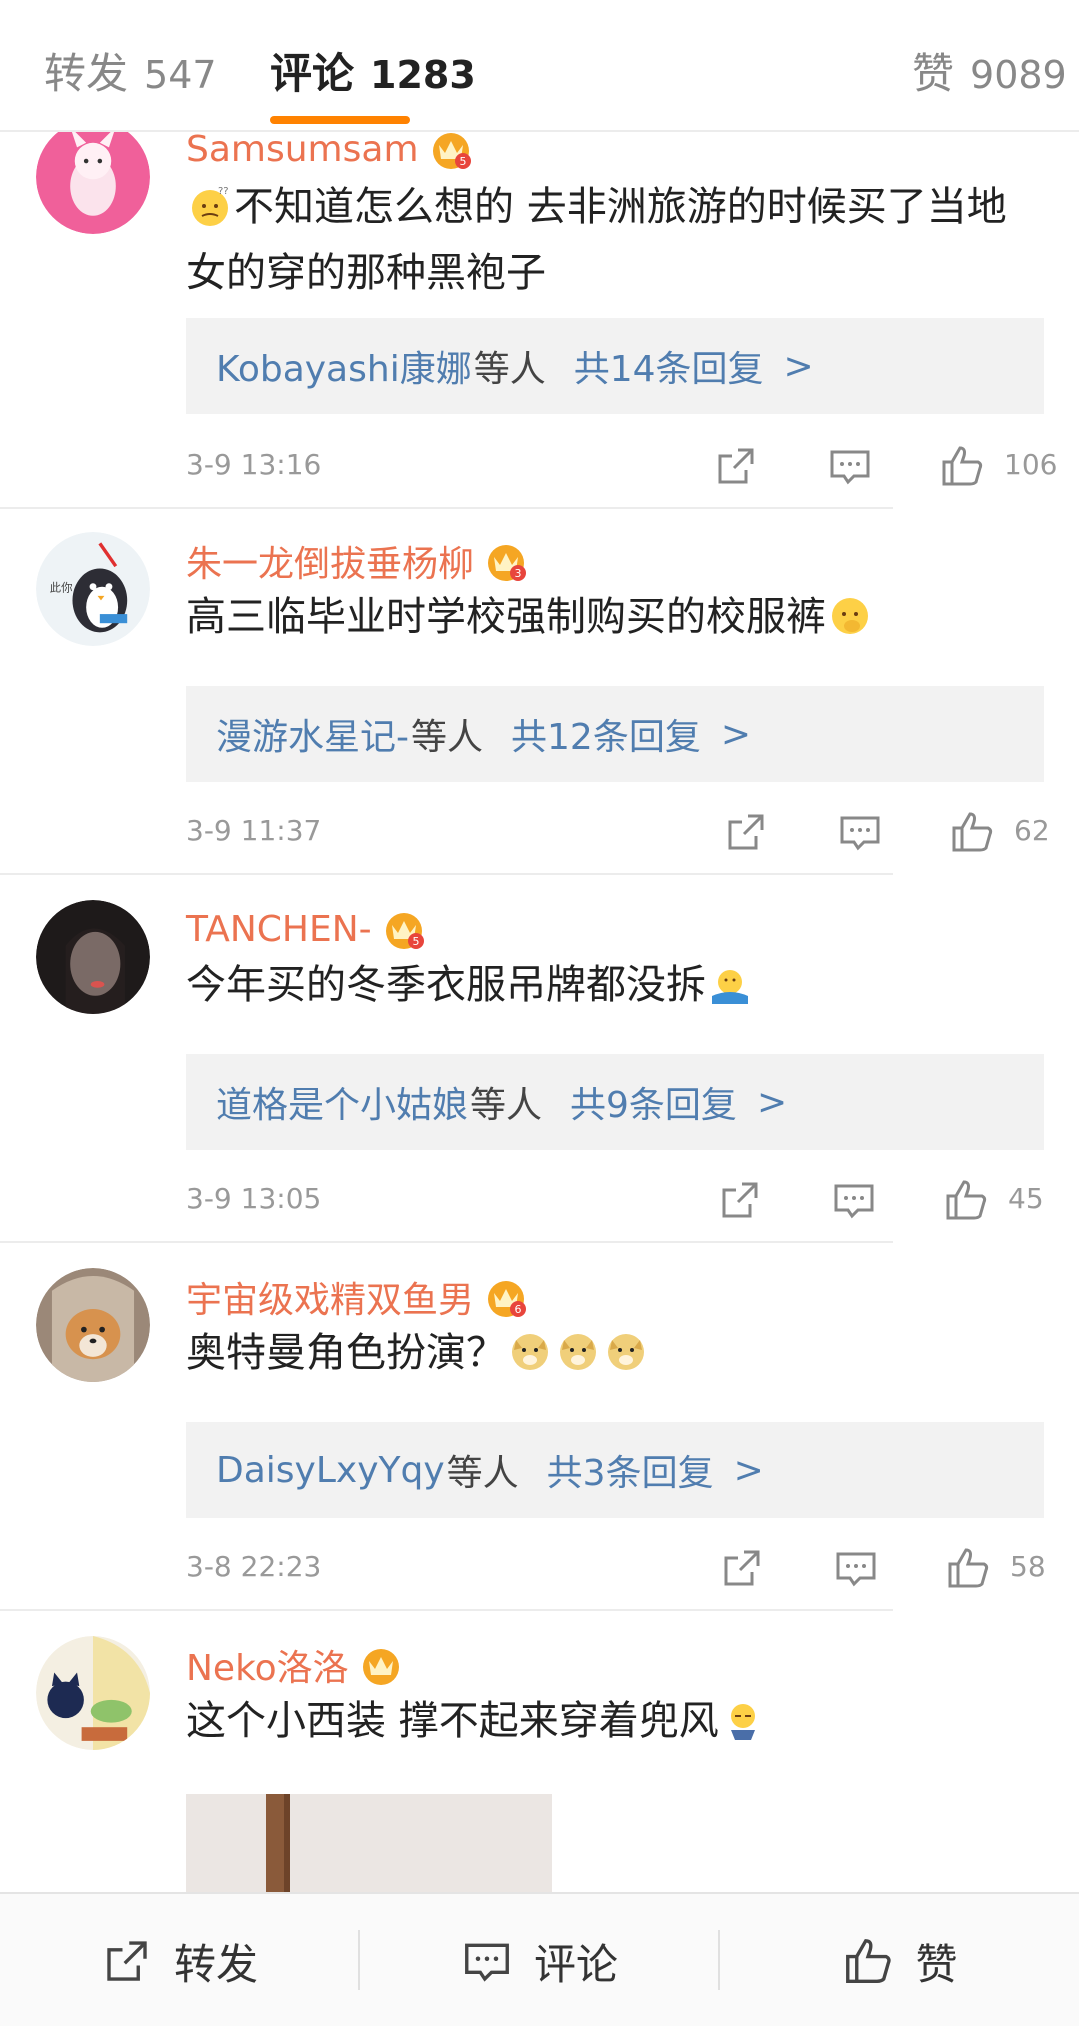 This screenshot has width=1079, height=2026. Describe the element at coordinates (933, 73) in the screenshot. I see `tab-likes-label: 赞` at that location.